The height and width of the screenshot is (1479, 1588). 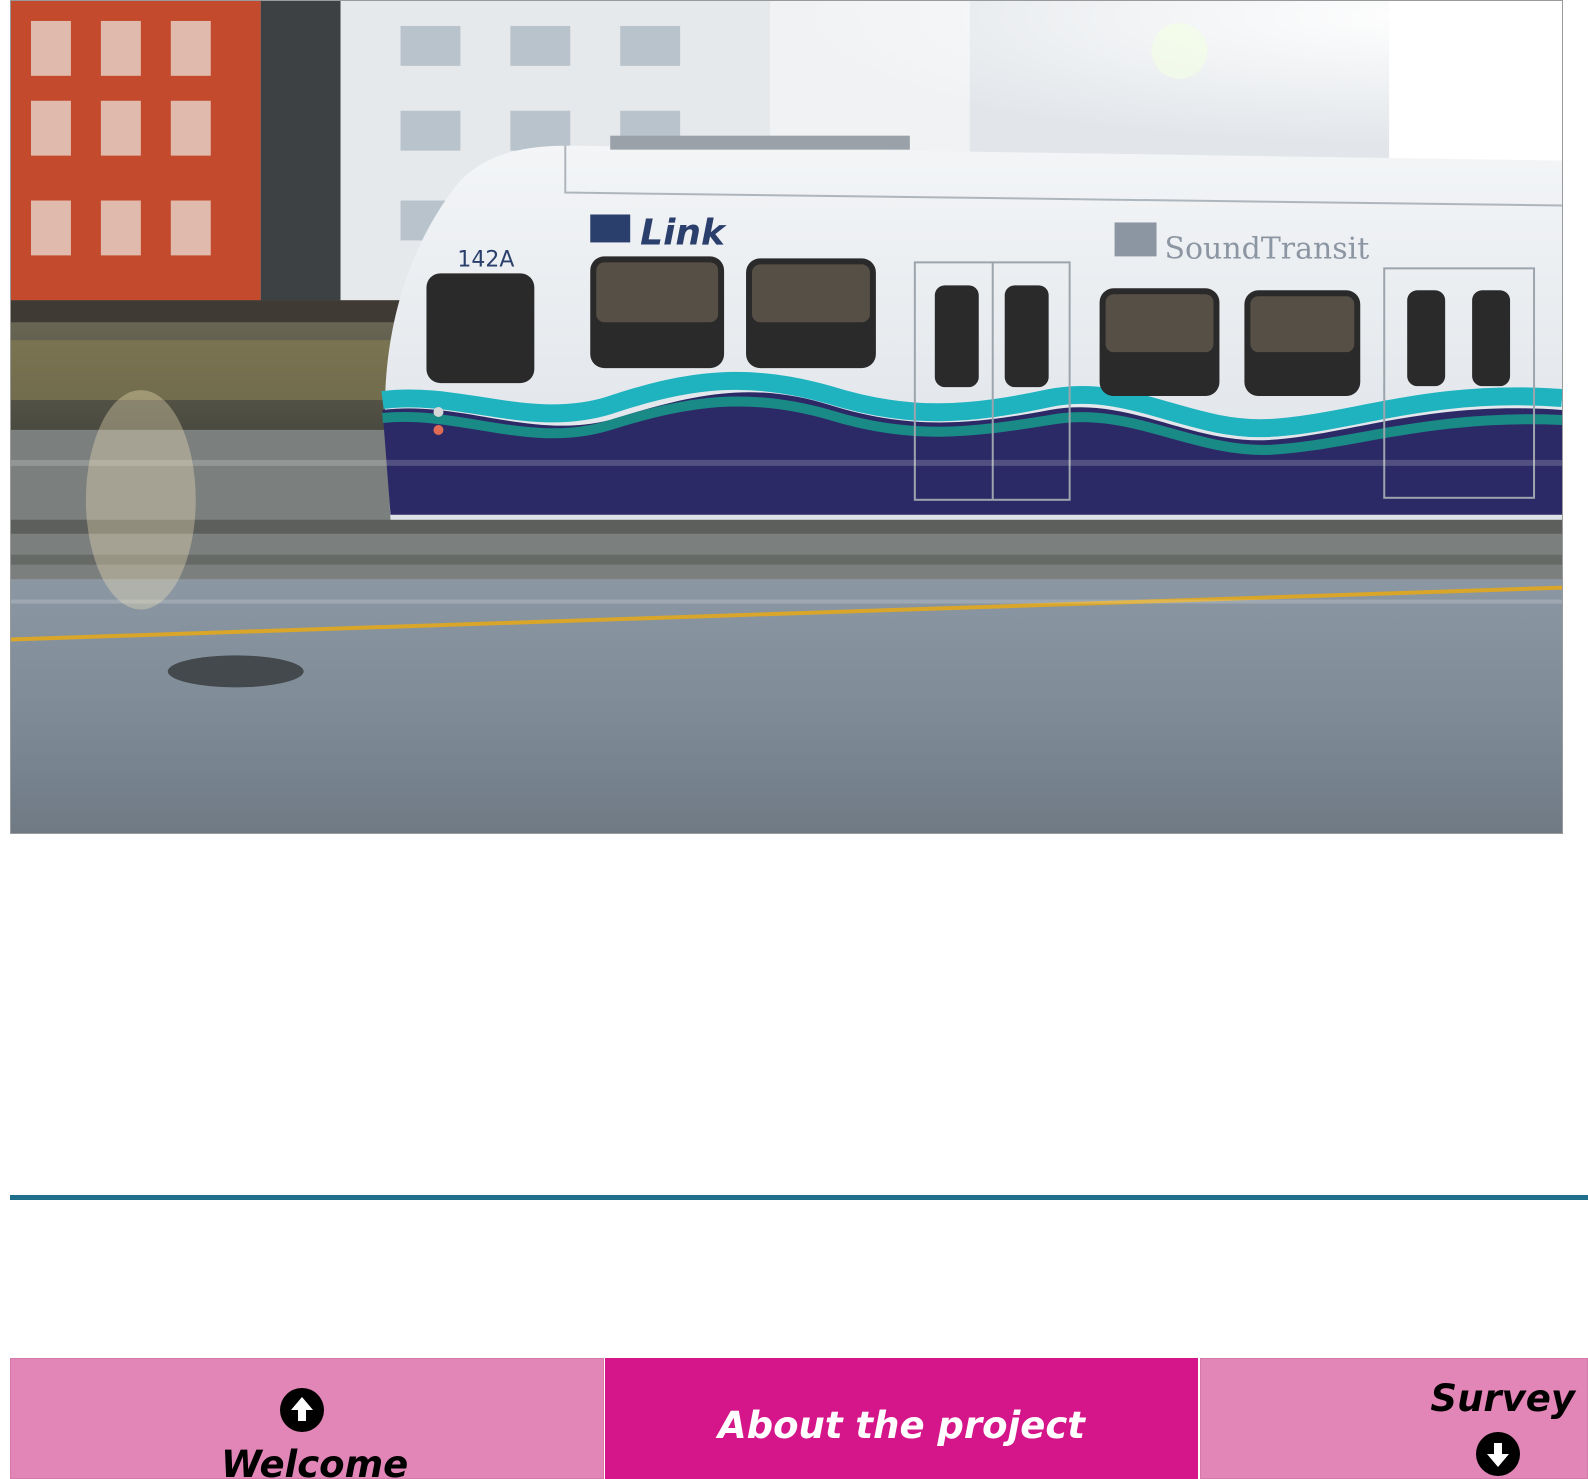 What do you see at coordinates (1267, 248) in the screenshot?
I see `sound-transit-text: SoundTransit` at bounding box center [1267, 248].